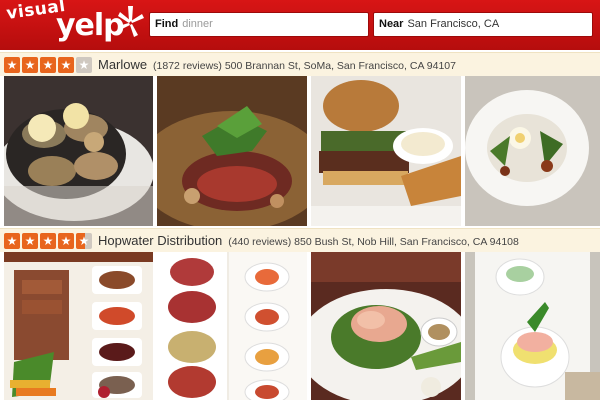  Describe the element at coordinates (75, 24) in the screenshot. I see `visual-yelp-logo: visual yelp` at that location.